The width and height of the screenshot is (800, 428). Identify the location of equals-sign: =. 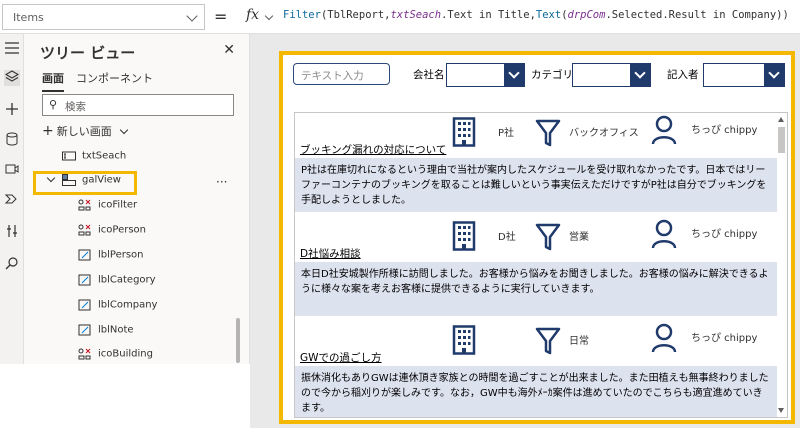
(221, 16).